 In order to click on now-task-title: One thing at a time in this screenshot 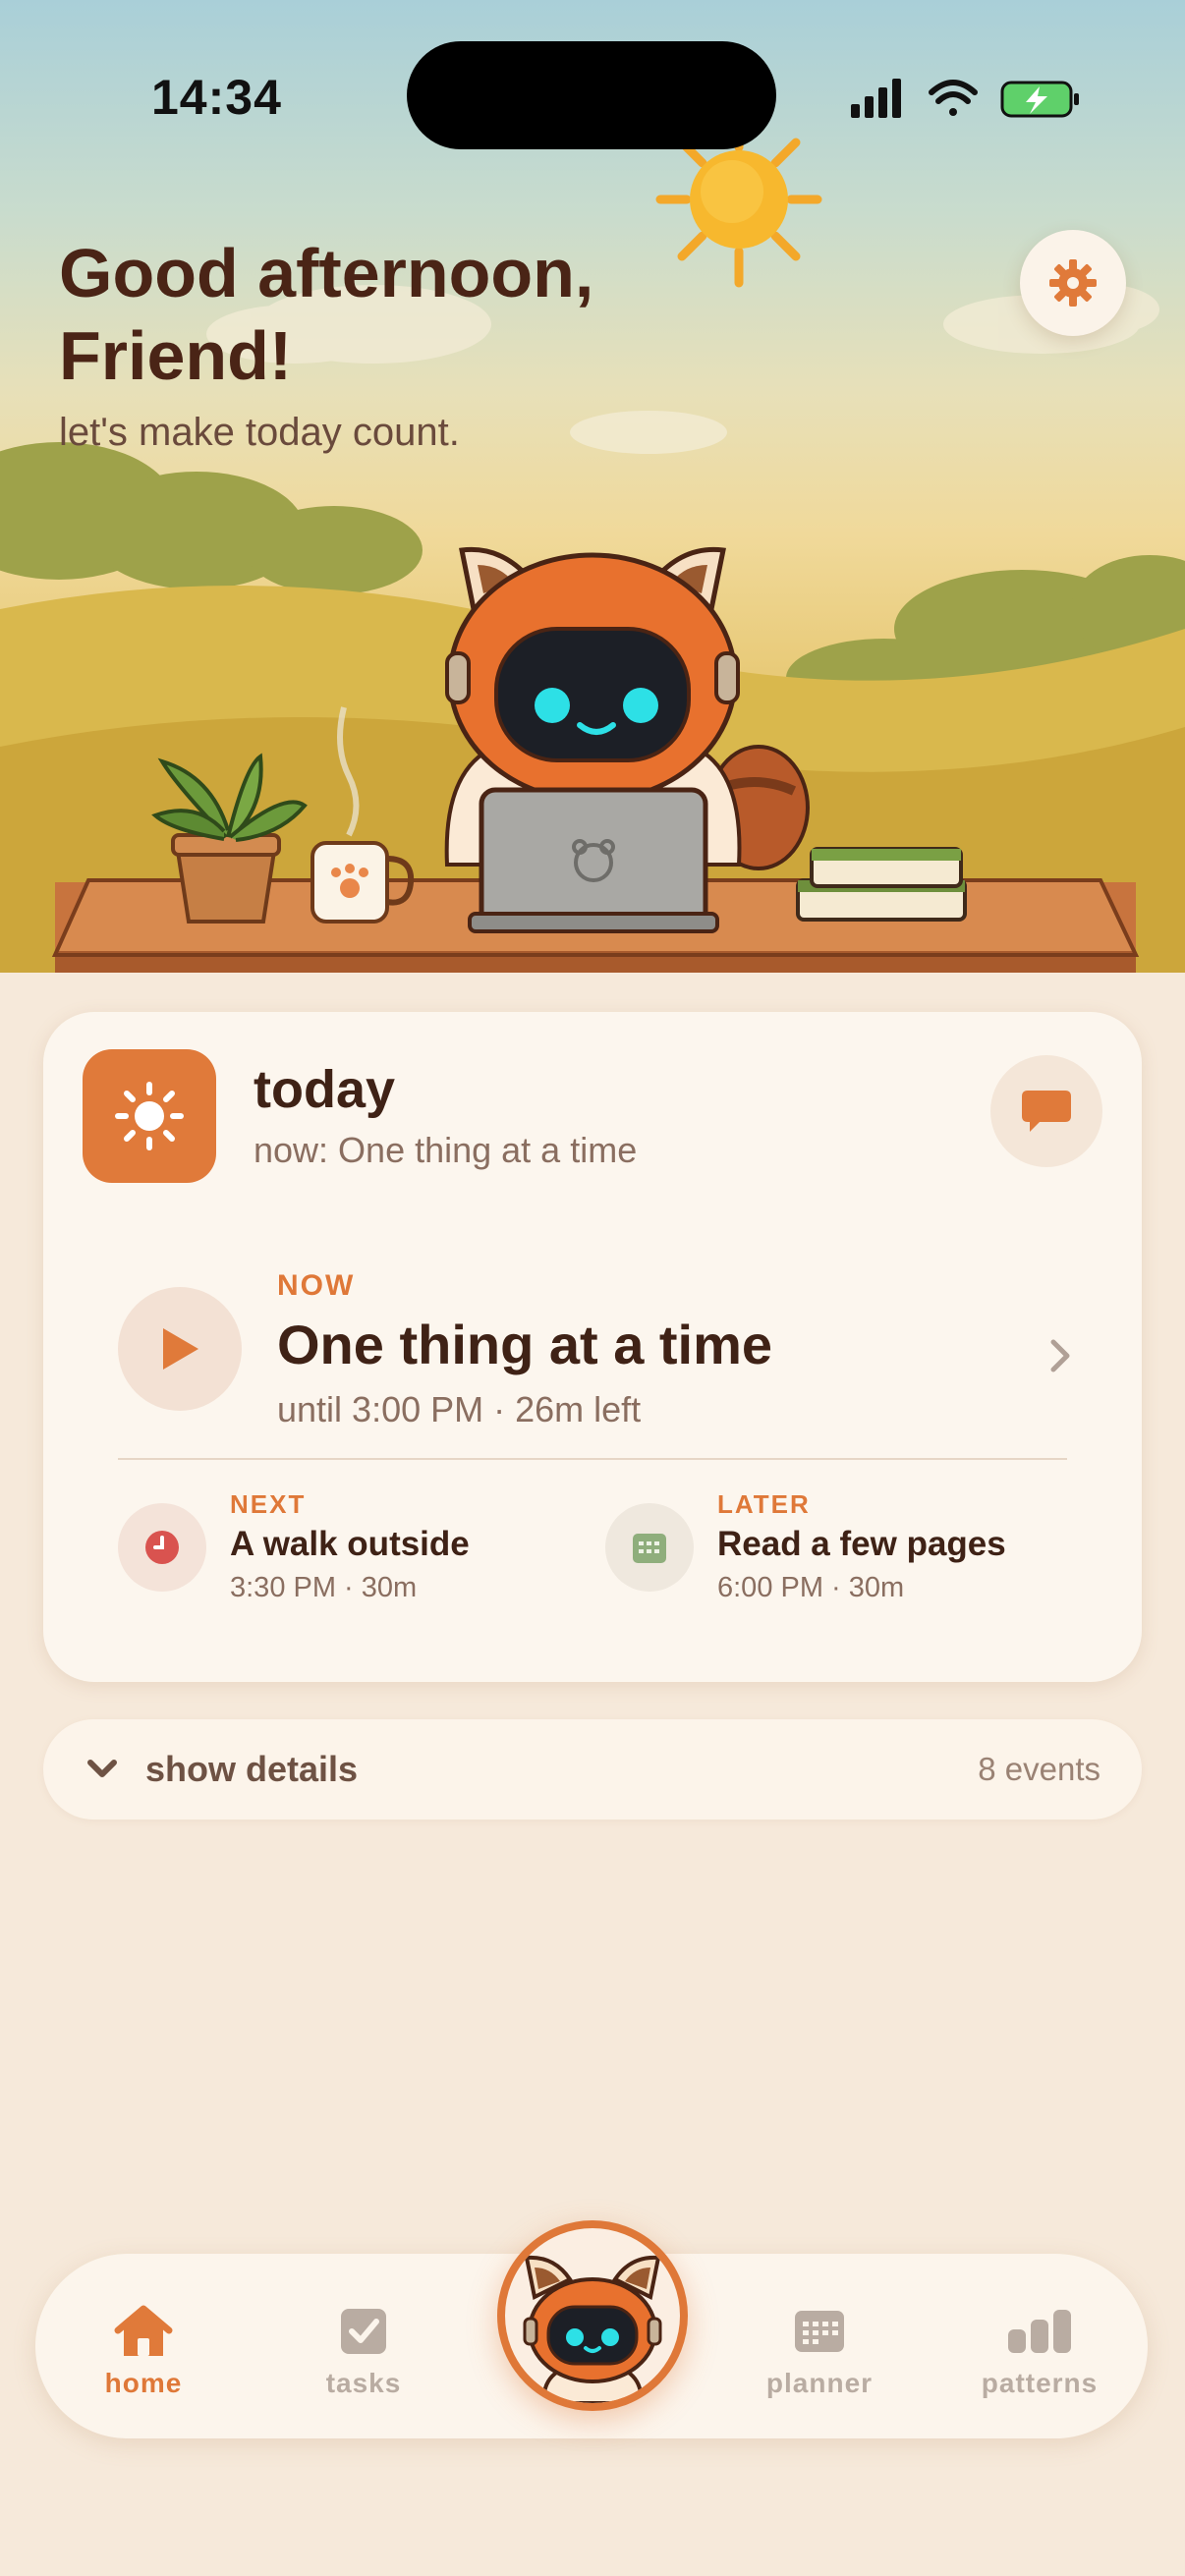, I will do `click(525, 1344)`.